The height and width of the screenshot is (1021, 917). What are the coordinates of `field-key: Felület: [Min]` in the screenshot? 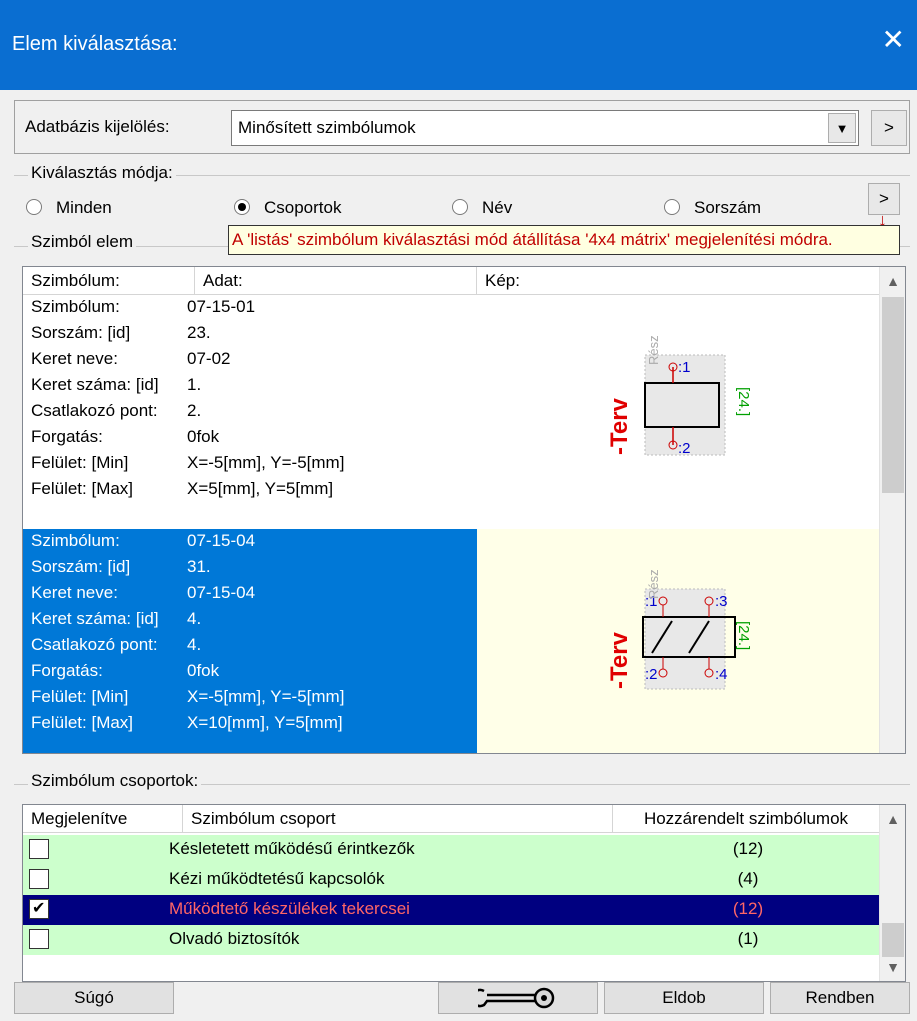 It's located at (80, 462).